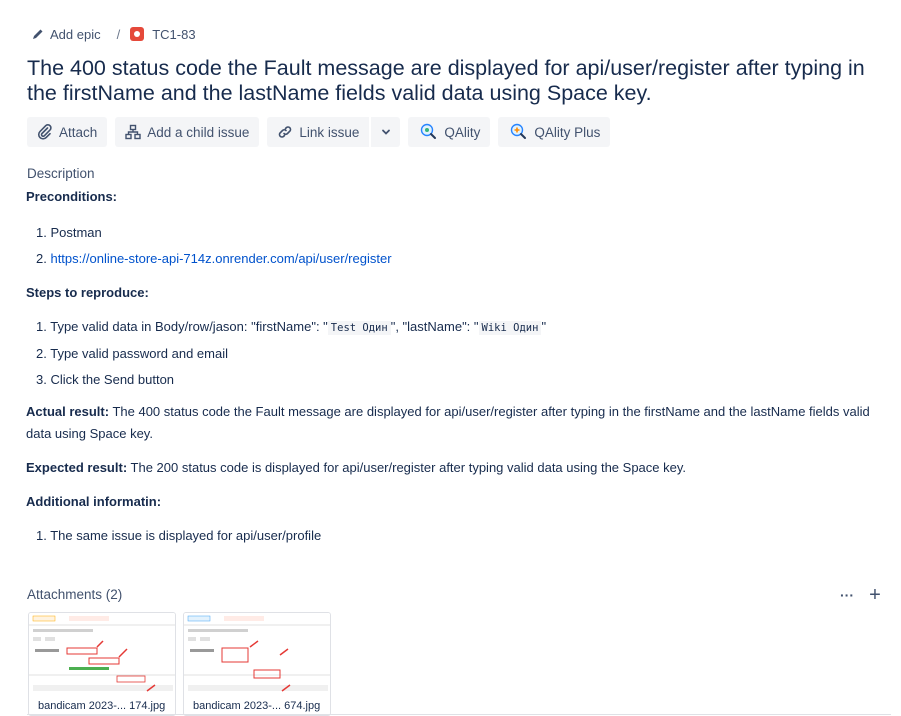 Image resolution: width=901 pixels, height=716 pixels. What do you see at coordinates (41, 258) in the screenshot?
I see `list-number: 2.` at bounding box center [41, 258].